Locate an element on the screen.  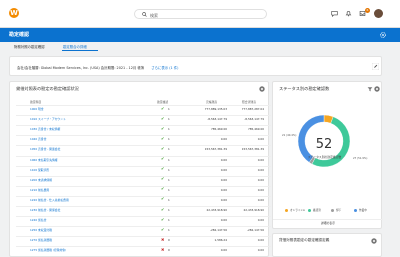
page-title: 勘定確認 is located at coordinates (19, 35).